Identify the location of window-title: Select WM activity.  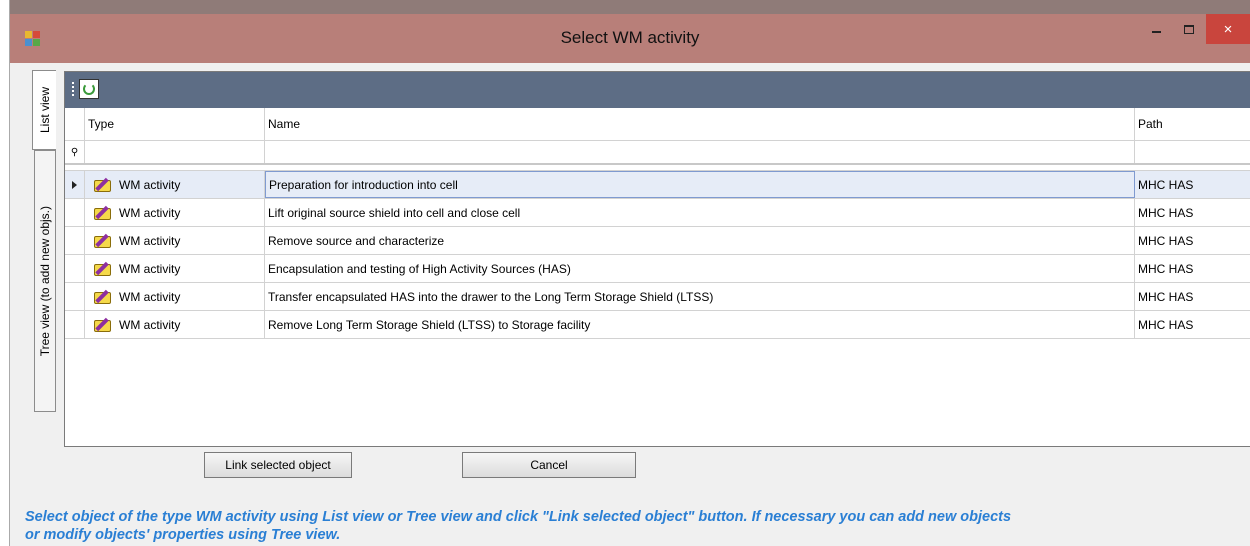
(630, 37).